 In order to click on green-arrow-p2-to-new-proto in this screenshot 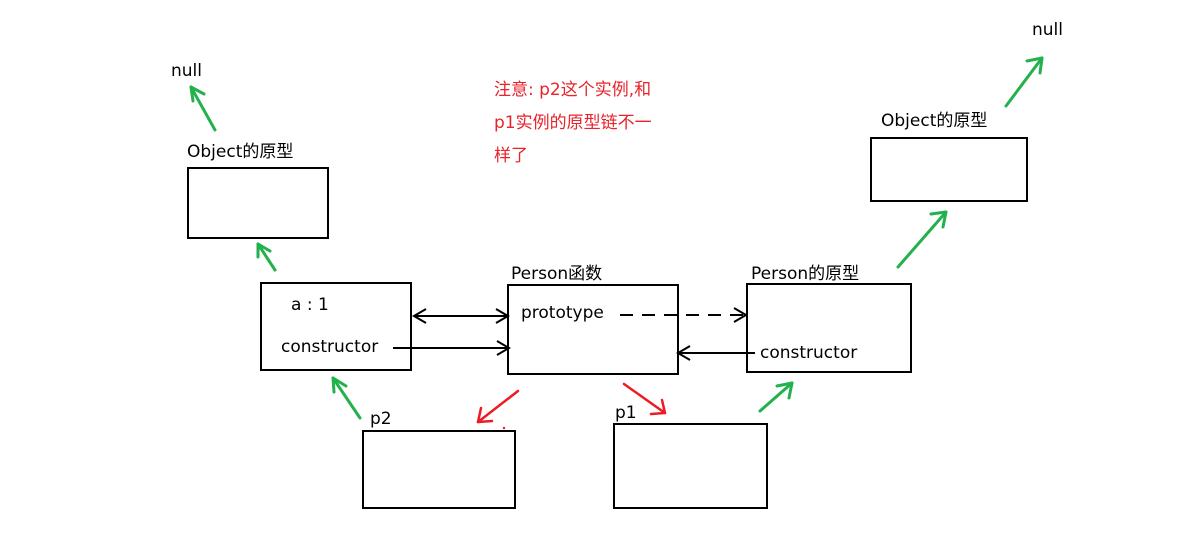, I will do `click(346, 398)`.